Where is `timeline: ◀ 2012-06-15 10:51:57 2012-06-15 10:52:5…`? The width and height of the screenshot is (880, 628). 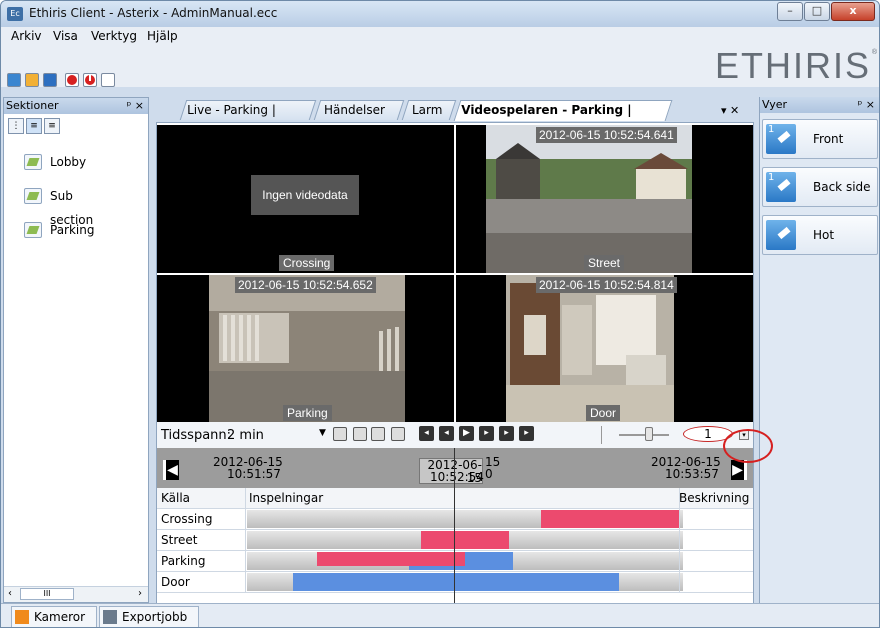
timeline: ◀ 2012-06-15 10:51:57 2012-06-15 10:52:5… is located at coordinates (455, 468).